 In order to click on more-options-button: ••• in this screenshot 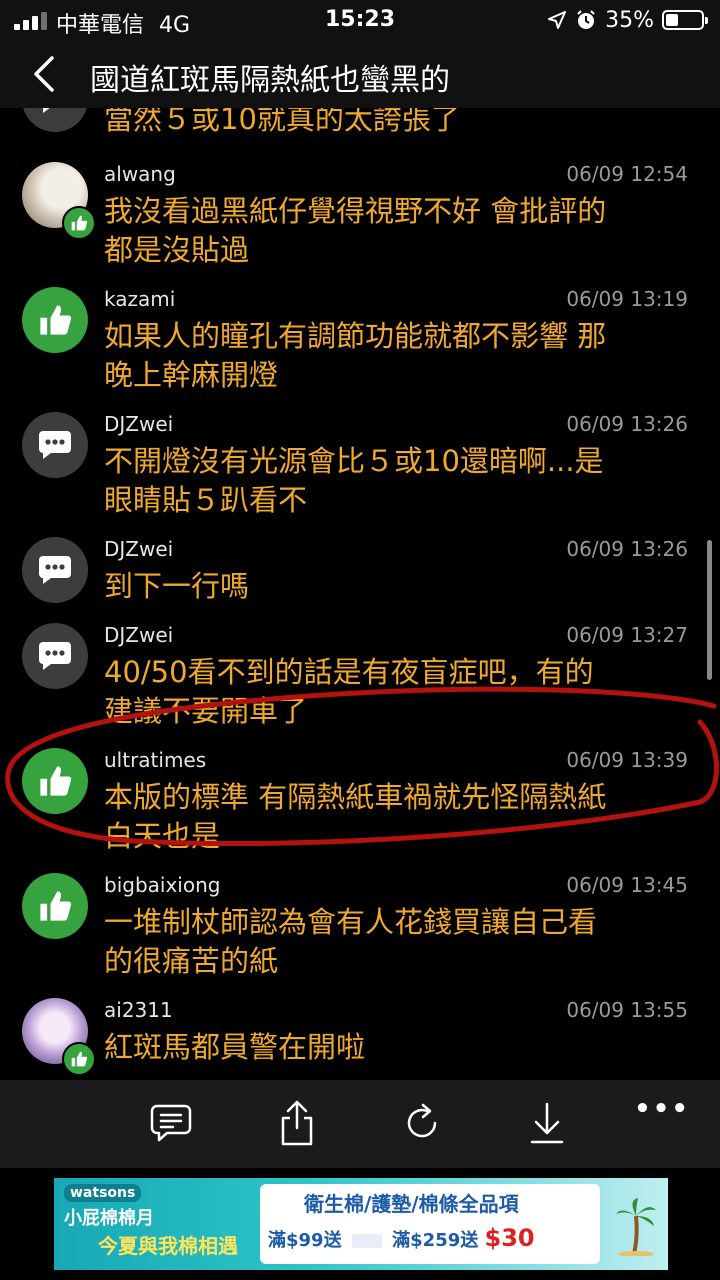, I will do `click(662, 1109)`.